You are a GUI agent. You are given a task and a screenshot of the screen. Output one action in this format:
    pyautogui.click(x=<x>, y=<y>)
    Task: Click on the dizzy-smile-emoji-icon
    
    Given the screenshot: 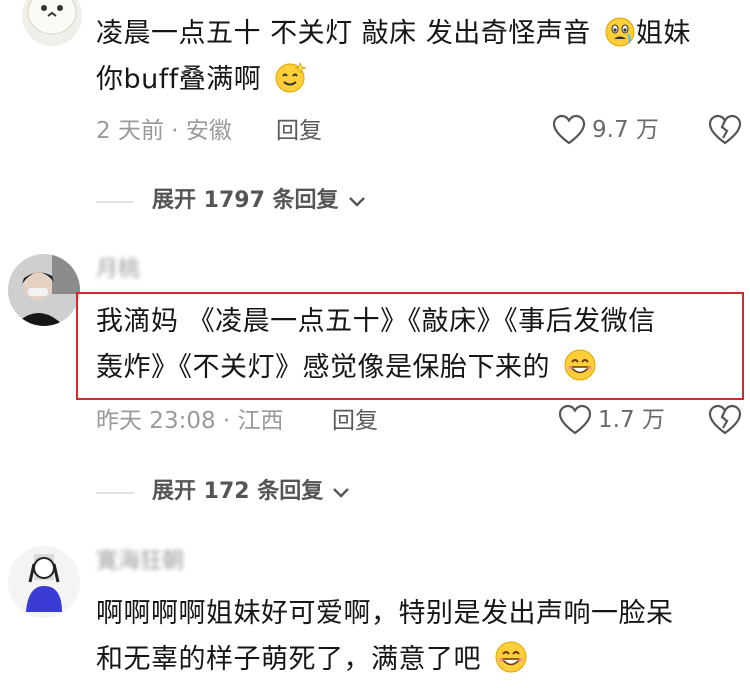 What is the action you would take?
    pyautogui.click(x=291, y=84)
    